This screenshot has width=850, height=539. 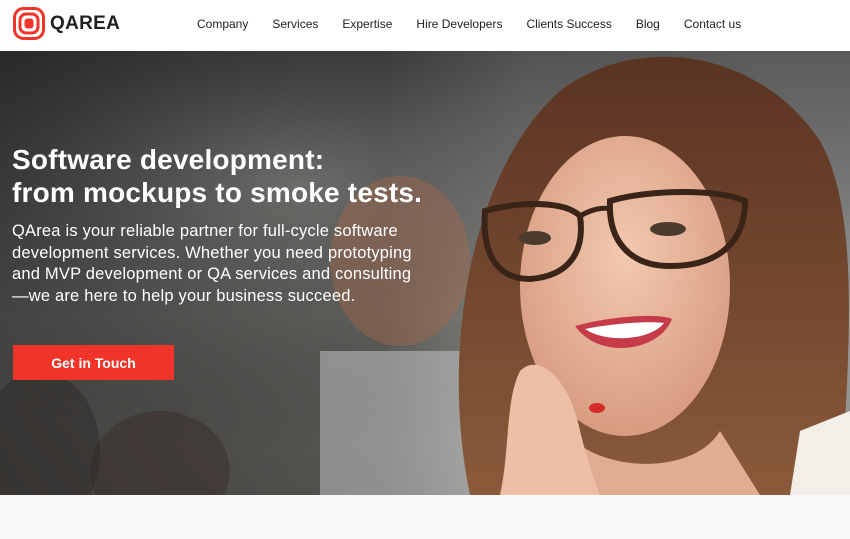 I want to click on get-in-touch-button: Get in Touch, so click(x=93, y=362).